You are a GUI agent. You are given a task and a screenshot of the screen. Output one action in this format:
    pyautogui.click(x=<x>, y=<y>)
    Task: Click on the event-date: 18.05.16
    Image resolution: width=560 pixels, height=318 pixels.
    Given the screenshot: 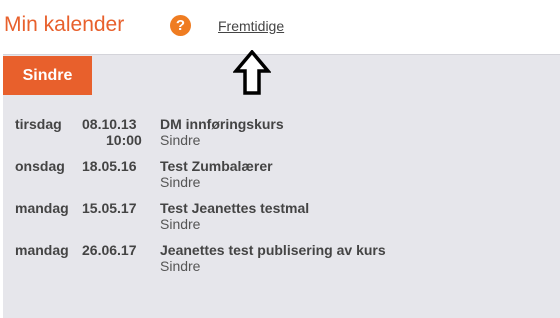 What is the action you would take?
    pyautogui.click(x=109, y=166)
    